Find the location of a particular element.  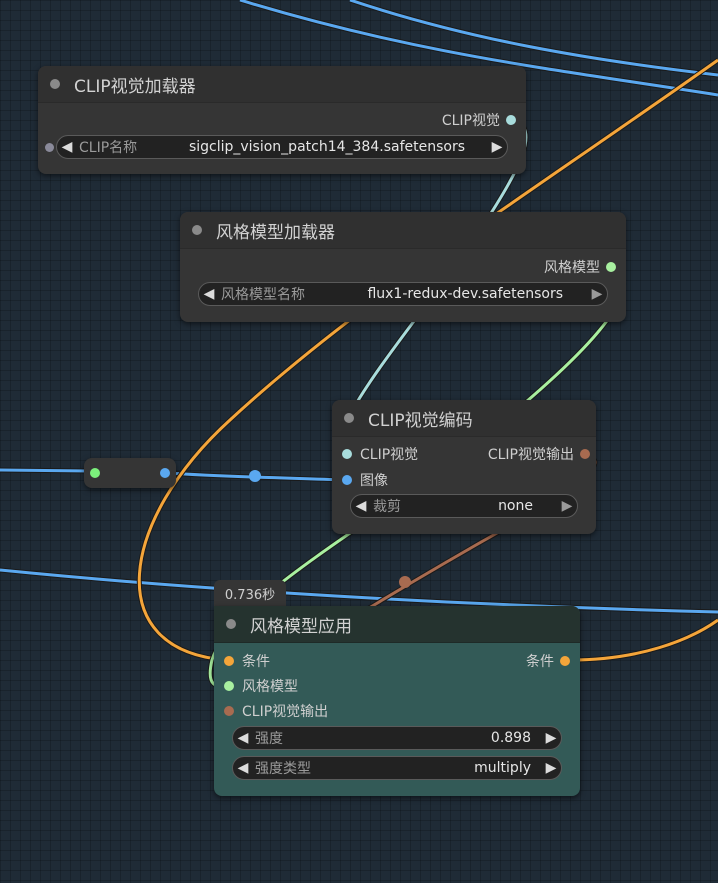

widget-input-dot is located at coordinates (49, 147).